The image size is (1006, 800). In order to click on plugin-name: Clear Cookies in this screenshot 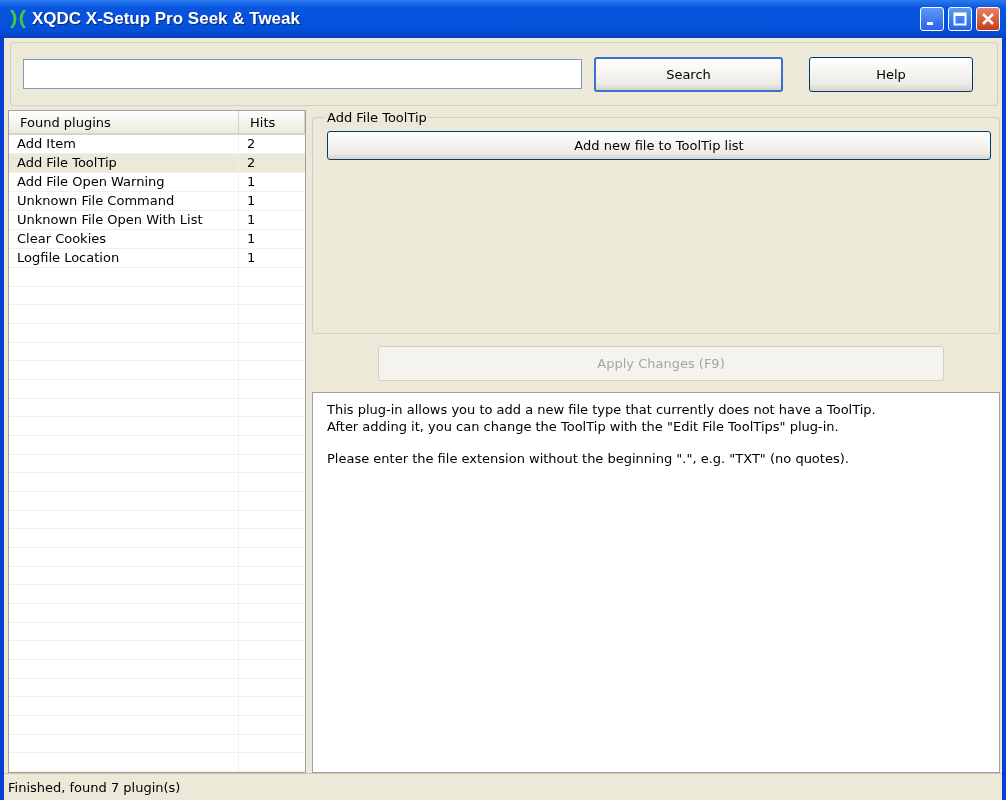, I will do `click(124, 239)`.